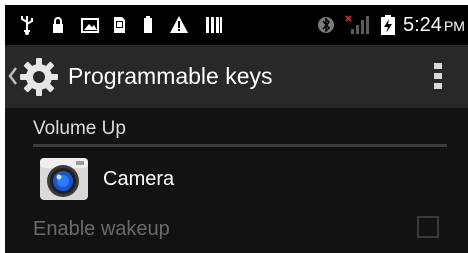 This screenshot has width=468, height=253. I want to click on enable-wakeup-checkbox, so click(428, 227).